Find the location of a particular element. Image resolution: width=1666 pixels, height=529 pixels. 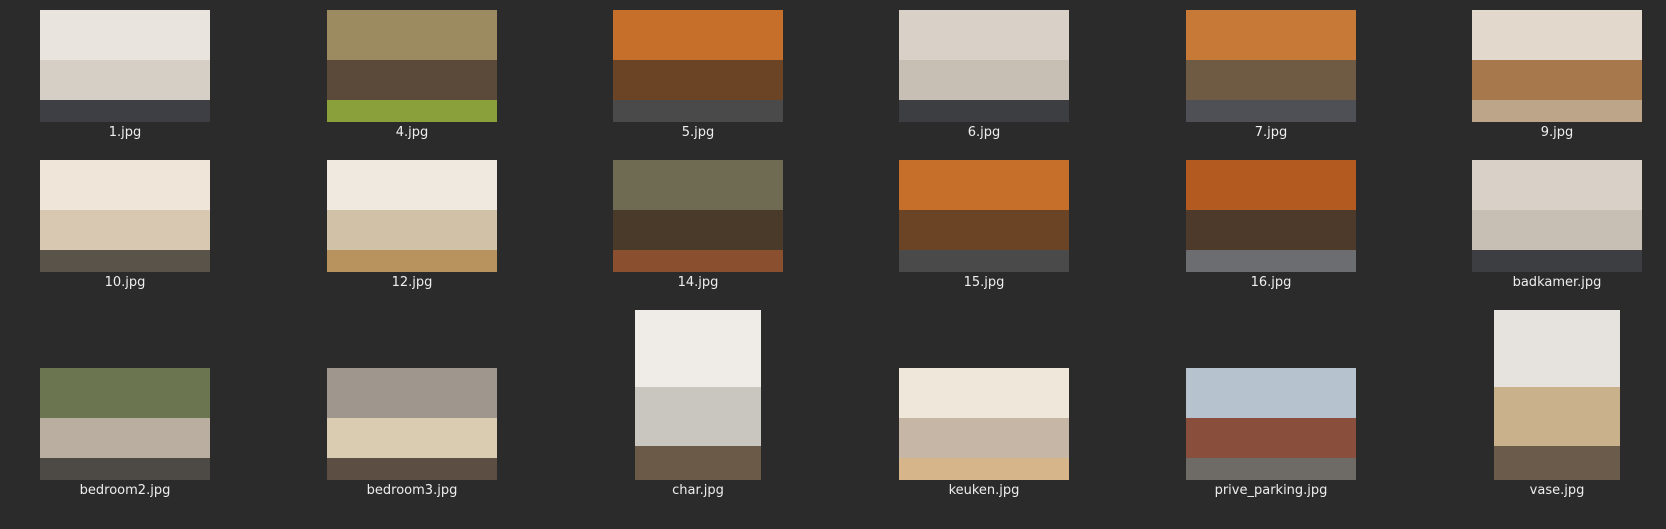

file-tile: char.jpg is located at coordinates (698, 404).